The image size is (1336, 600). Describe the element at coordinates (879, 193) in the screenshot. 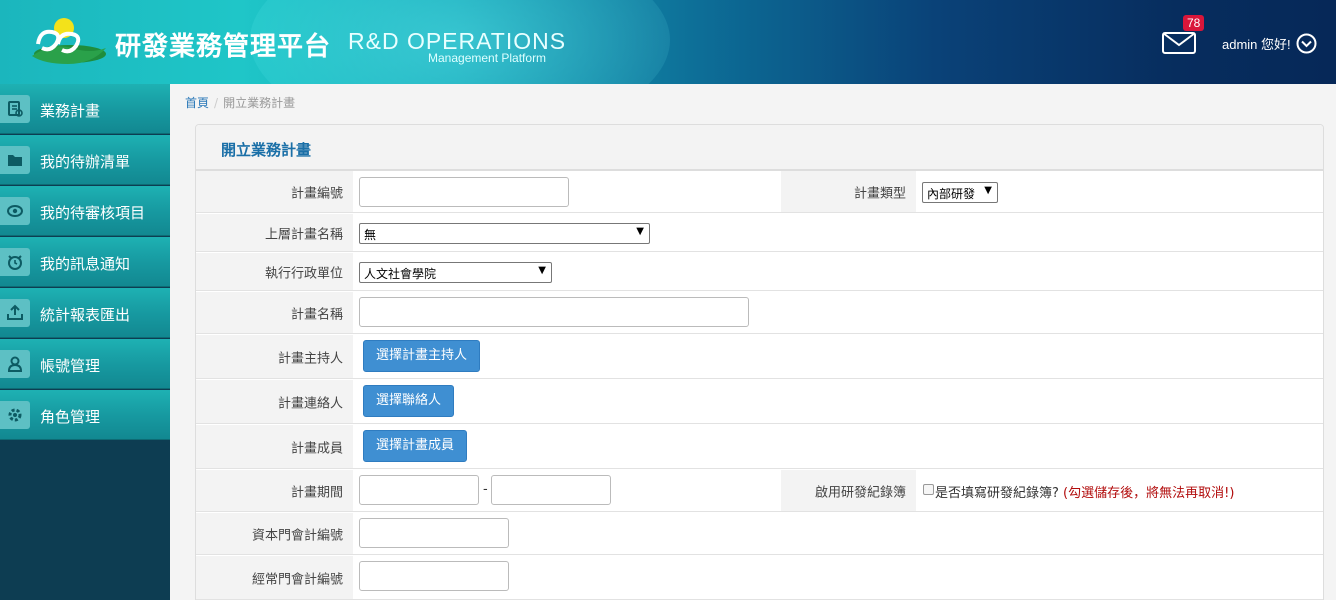

I see `plan-type-label: 計畫類型` at that location.